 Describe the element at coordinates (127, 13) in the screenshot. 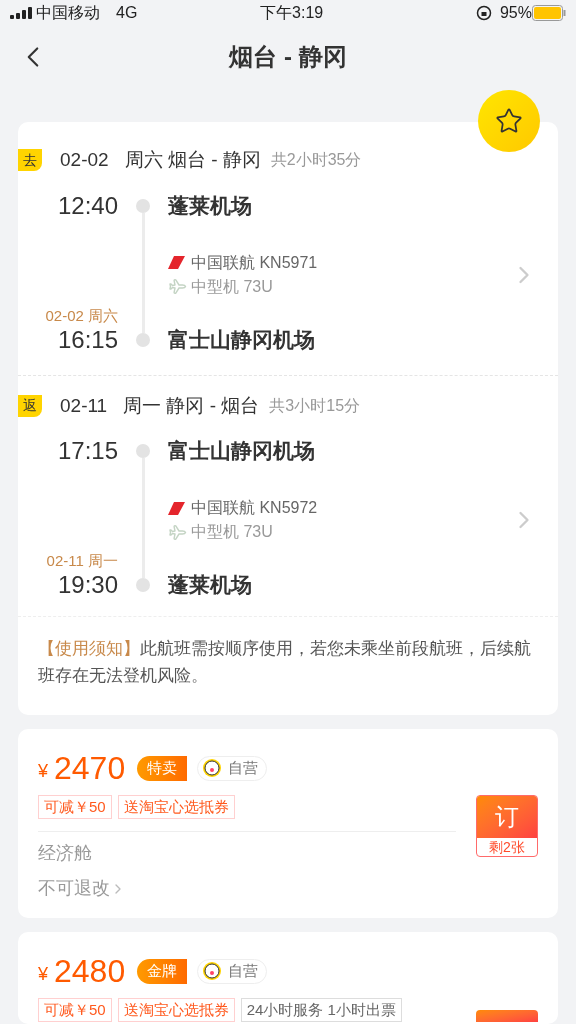

I see `network-type: 4G` at that location.